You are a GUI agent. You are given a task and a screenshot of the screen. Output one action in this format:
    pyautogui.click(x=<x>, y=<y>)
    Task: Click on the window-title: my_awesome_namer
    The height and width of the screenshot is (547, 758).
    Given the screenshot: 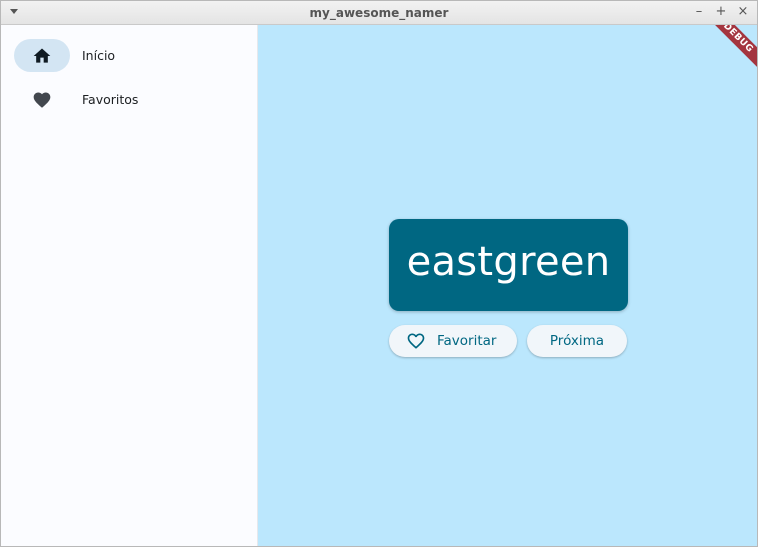 What is the action you would take?
    pyautogui.click(x=379, y=13)
    